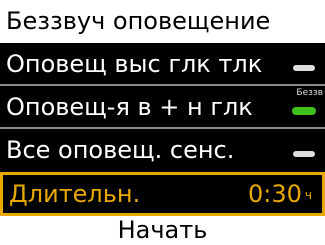  I want to click on duration-unit: ч, so click(308, 195).